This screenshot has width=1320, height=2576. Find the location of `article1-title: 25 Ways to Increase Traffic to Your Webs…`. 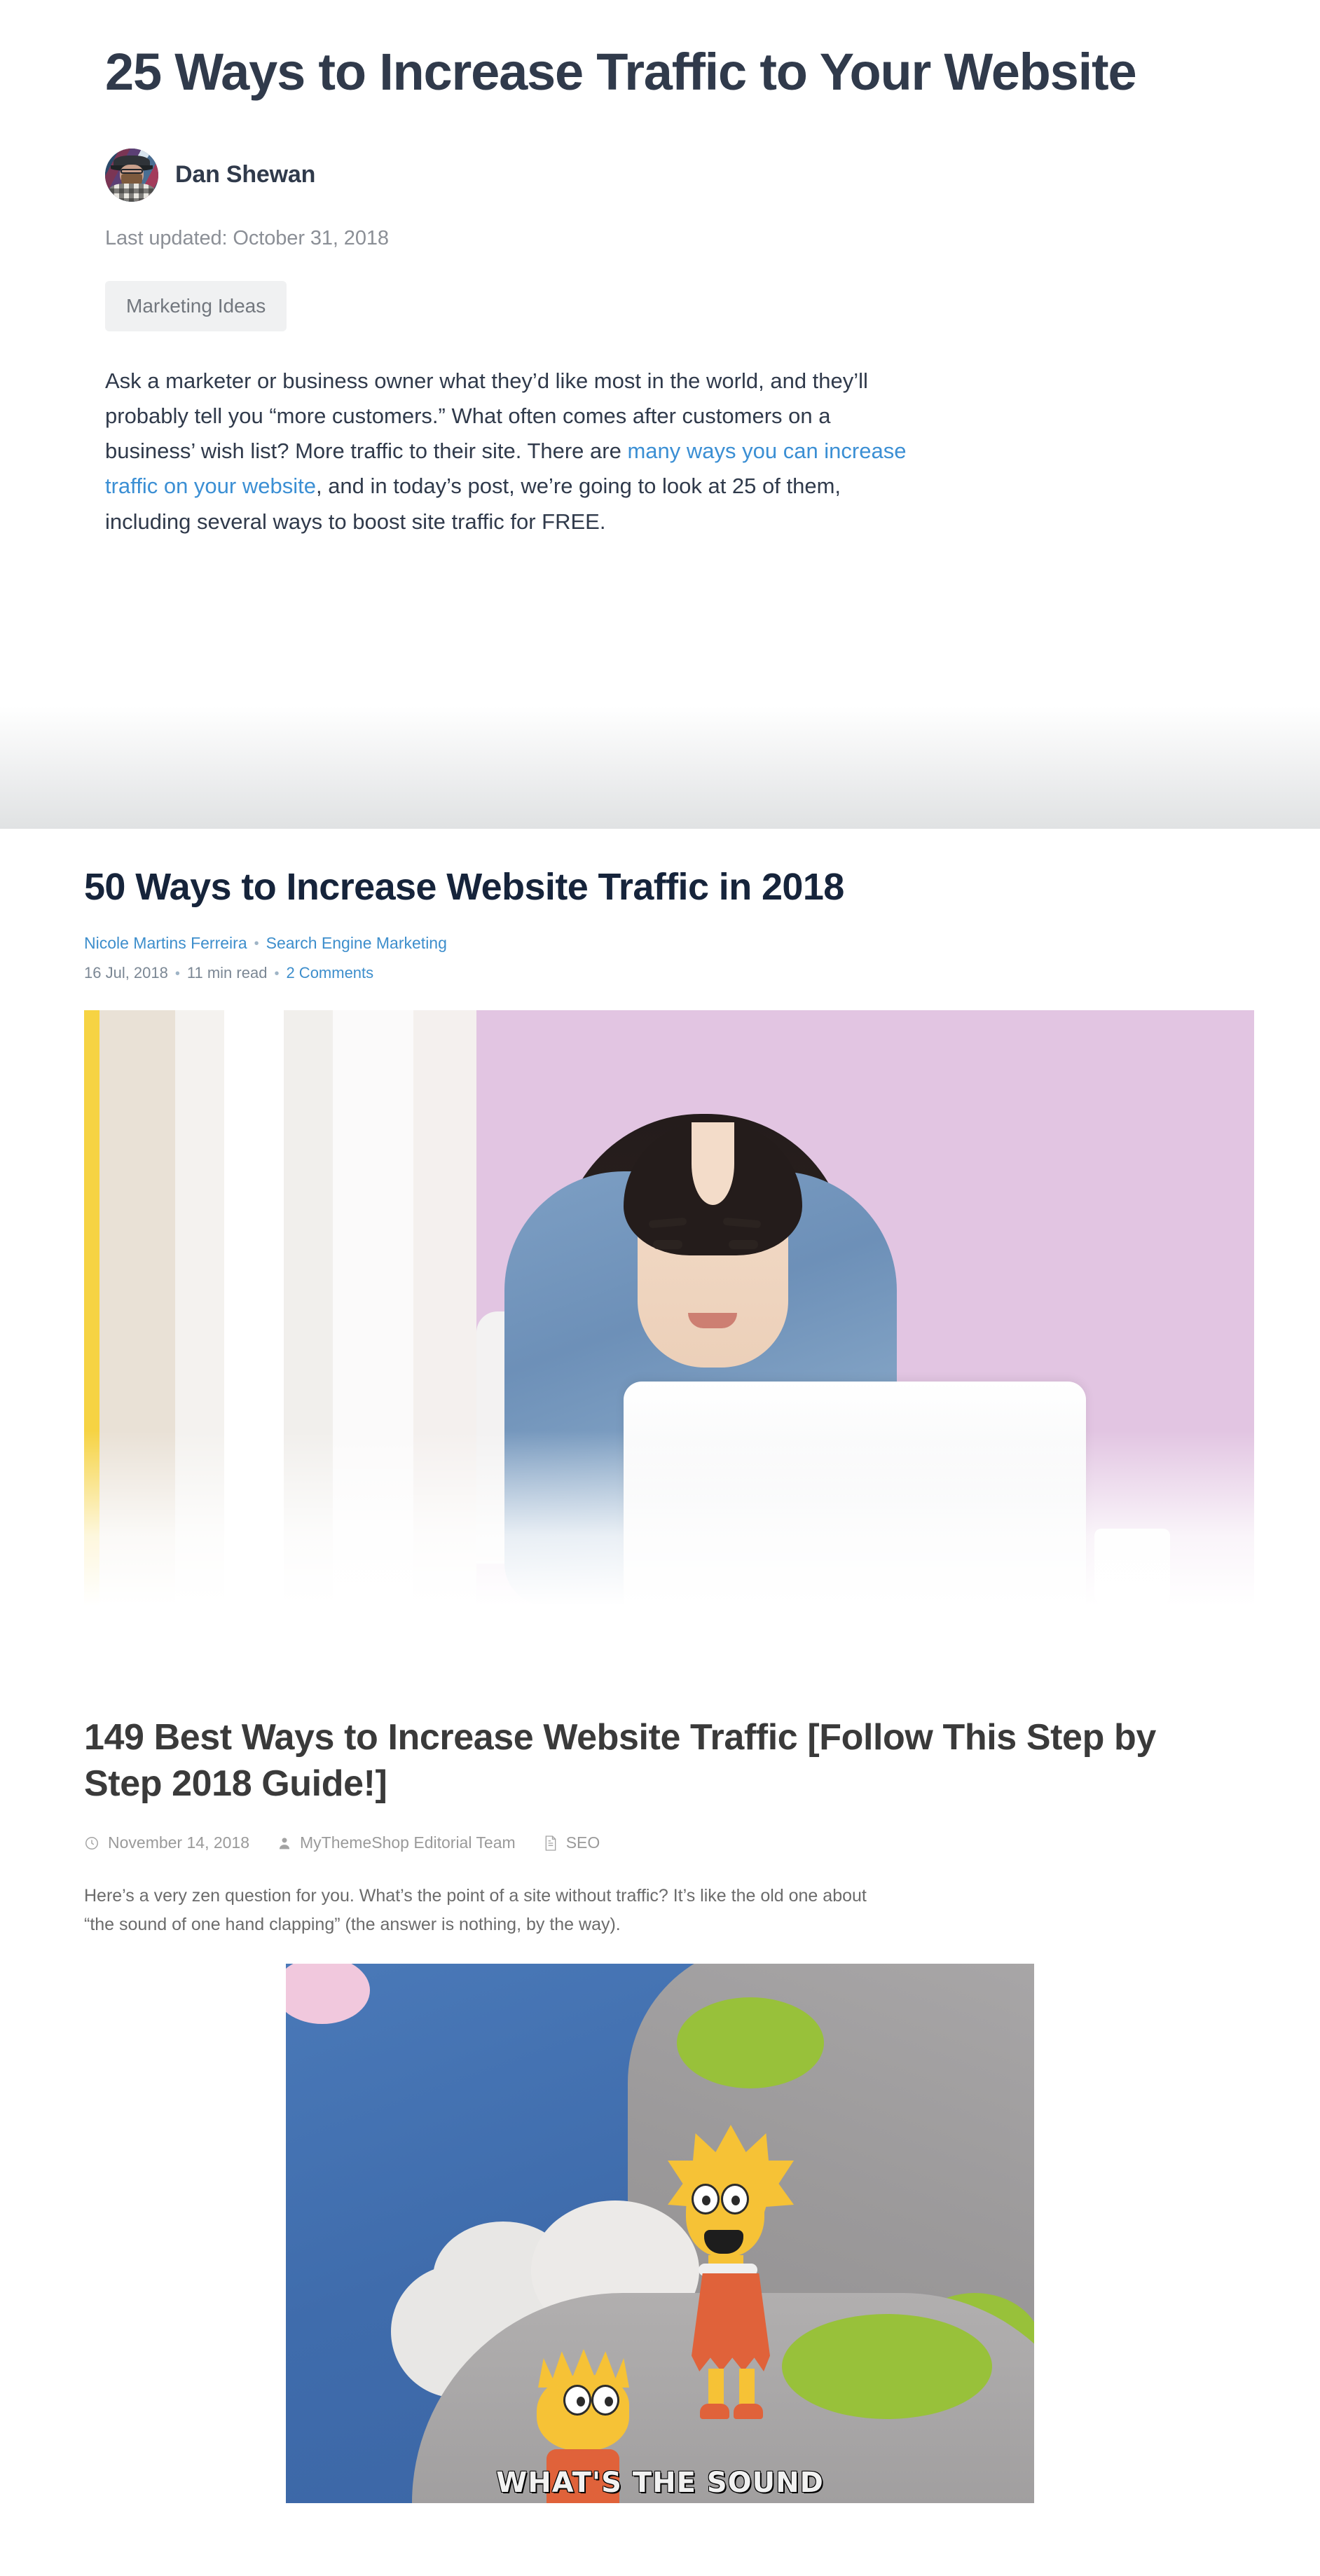

article1-title: 25 Ways to Increase Traffic to Your Webs… is located at coordinates (621, 72).